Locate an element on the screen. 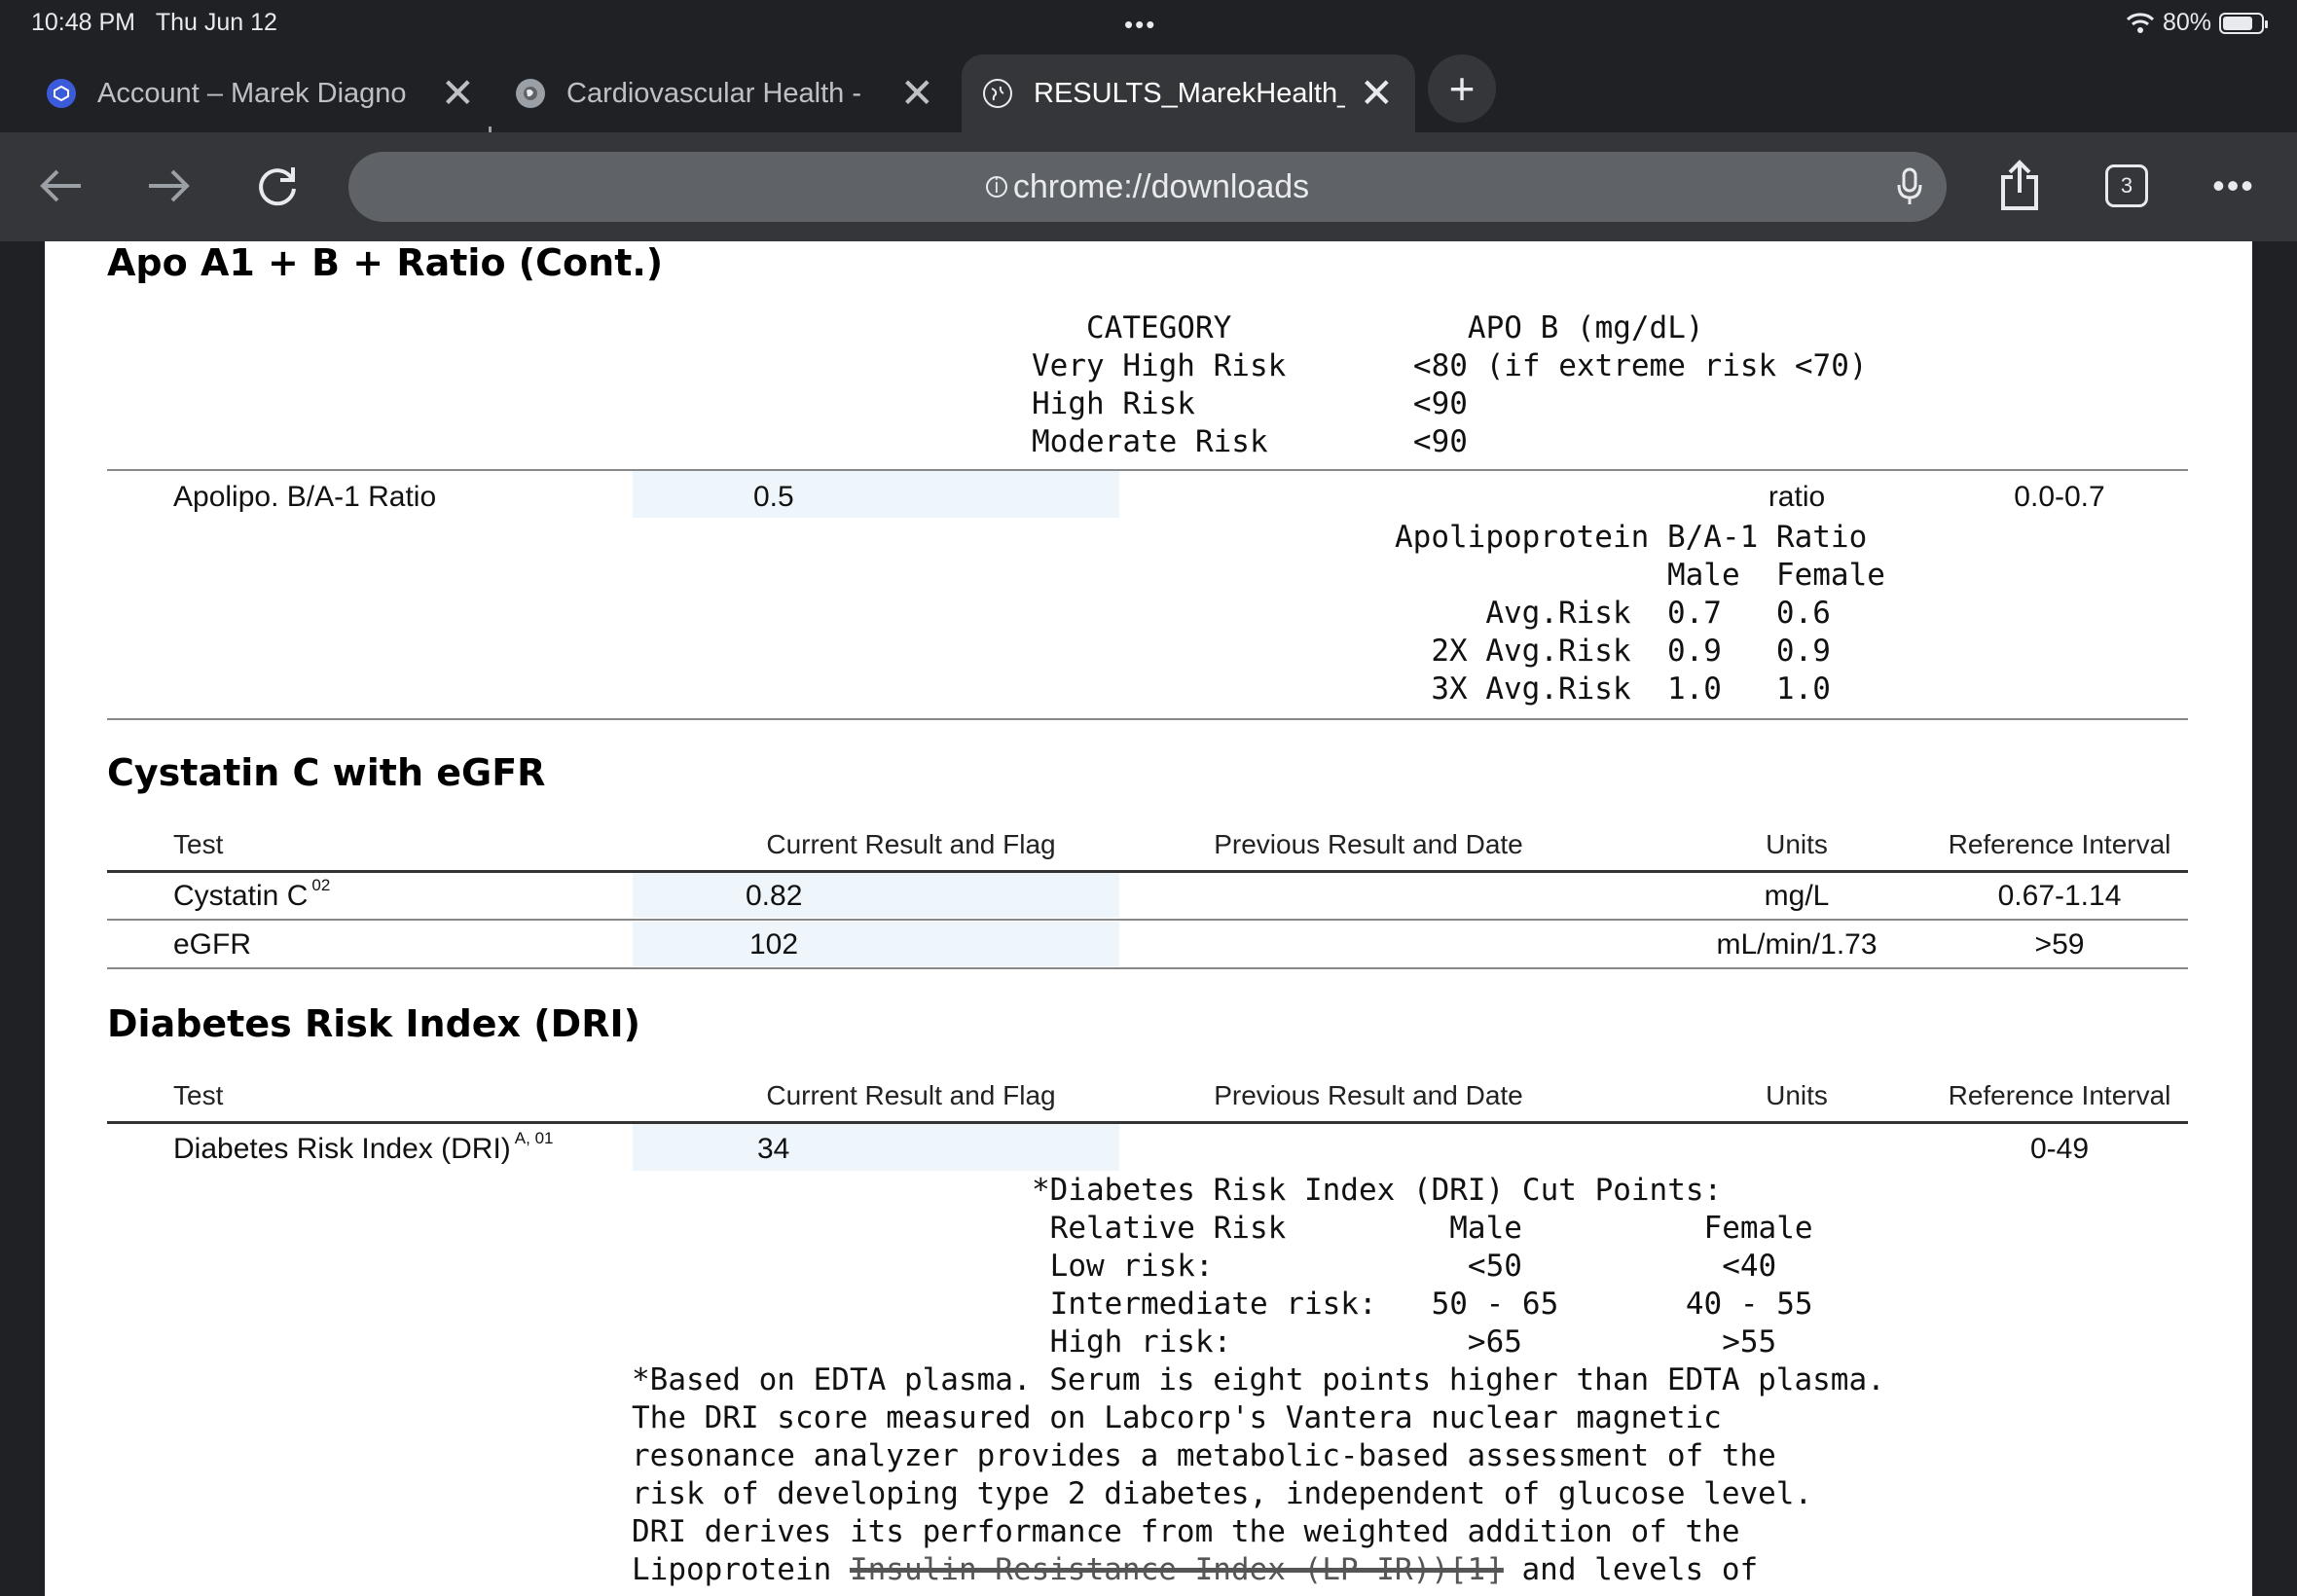 This screenshot has height=1596, width=2297. status-right: 80% is located at coordinates (2197, 23).